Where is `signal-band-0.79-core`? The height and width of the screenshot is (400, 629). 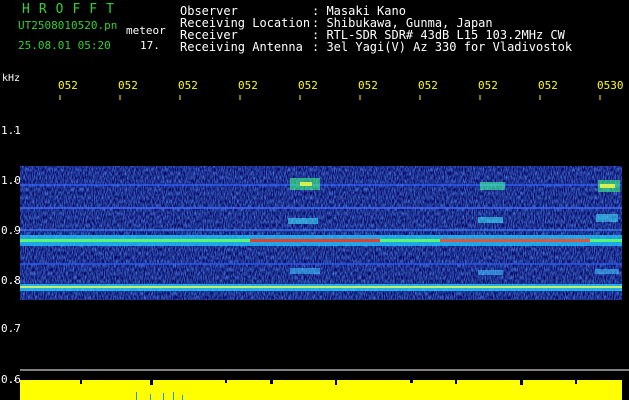
signal-band-0.79-core is located at coordinates (321, 287).